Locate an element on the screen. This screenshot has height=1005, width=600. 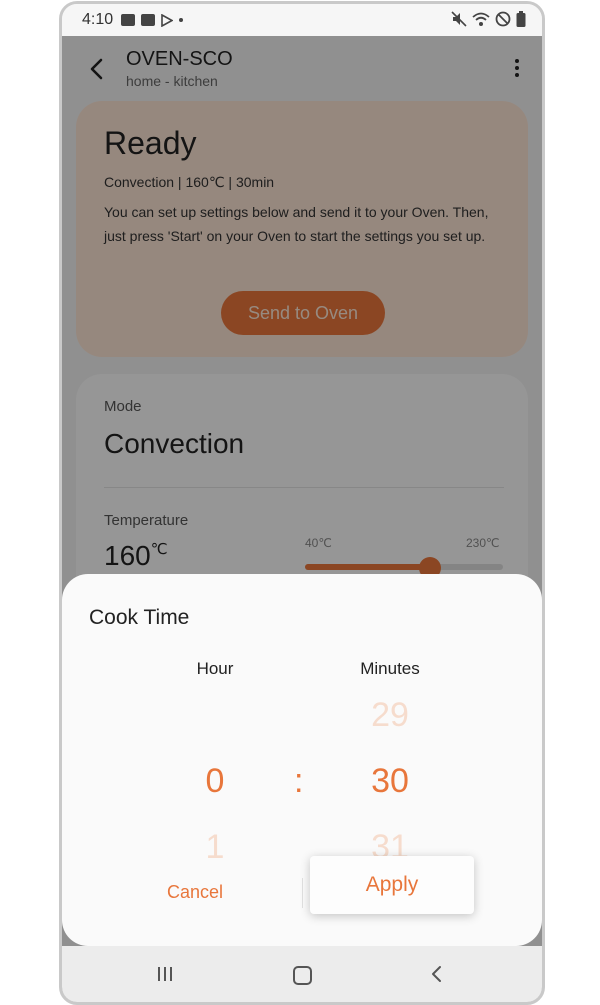
button-divider is located at coordinates (302, 893).